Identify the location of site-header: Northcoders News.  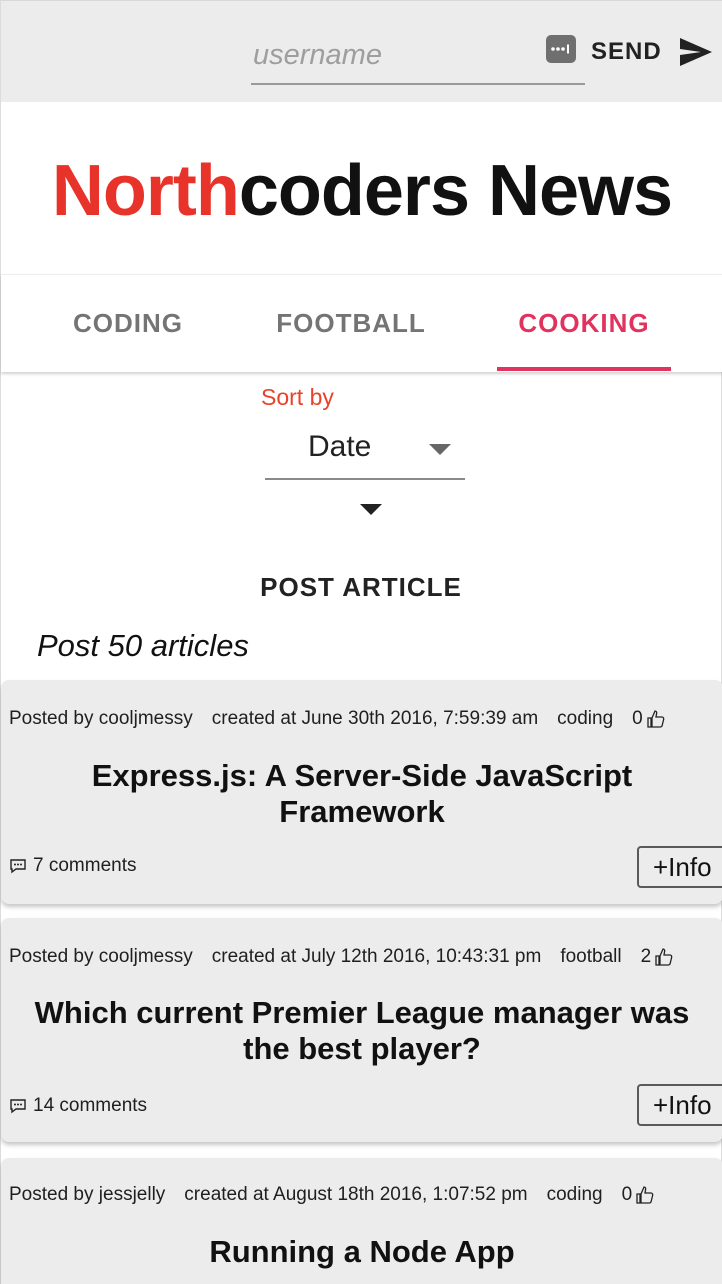
(361, 188).